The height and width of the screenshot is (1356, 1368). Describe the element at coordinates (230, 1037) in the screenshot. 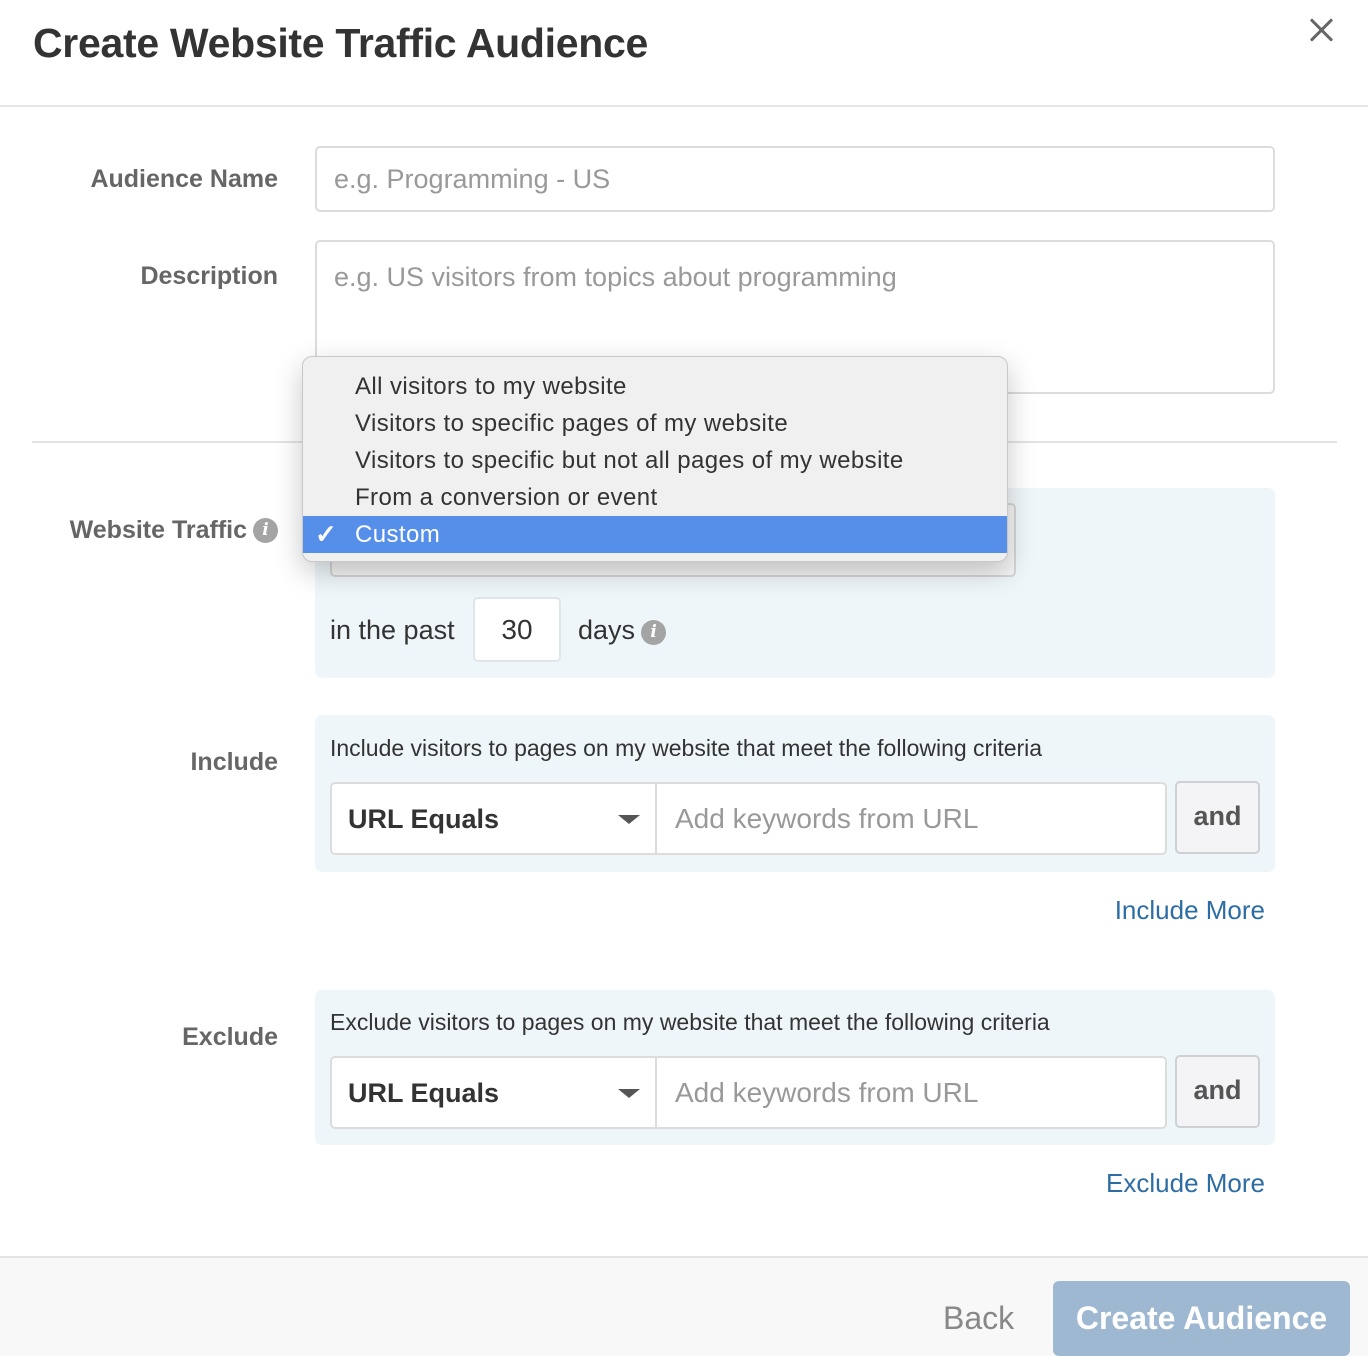

I see `exclude-label: Exclude` at that location.